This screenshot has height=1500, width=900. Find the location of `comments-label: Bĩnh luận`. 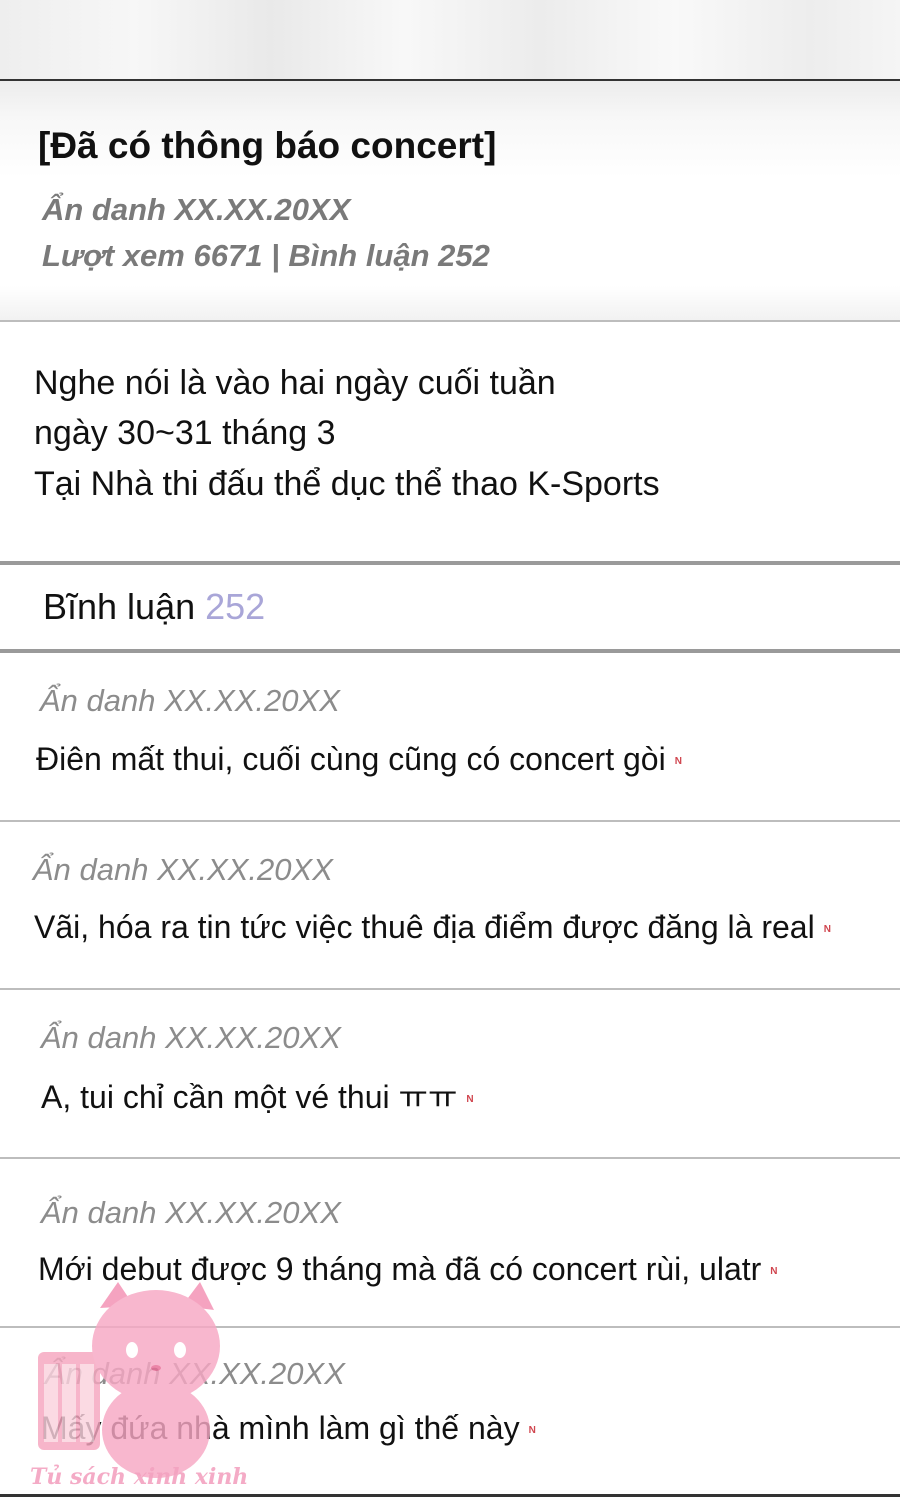

comments-label: Bĩnh luận is located at coordinates (119, 606).